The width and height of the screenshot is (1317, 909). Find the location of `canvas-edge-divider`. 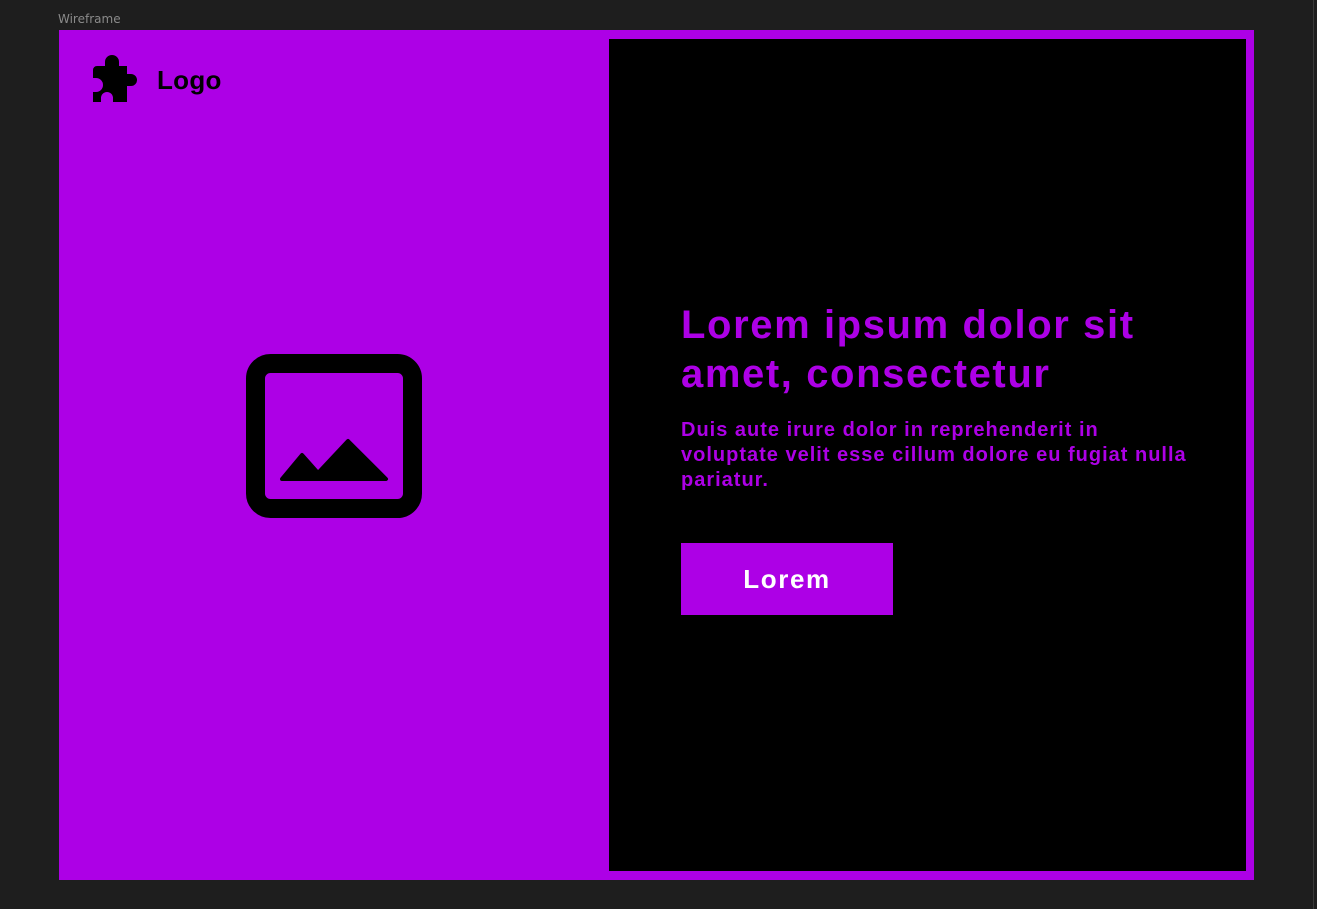

canvas-edge-divider is located at coordinates (1313, 454).